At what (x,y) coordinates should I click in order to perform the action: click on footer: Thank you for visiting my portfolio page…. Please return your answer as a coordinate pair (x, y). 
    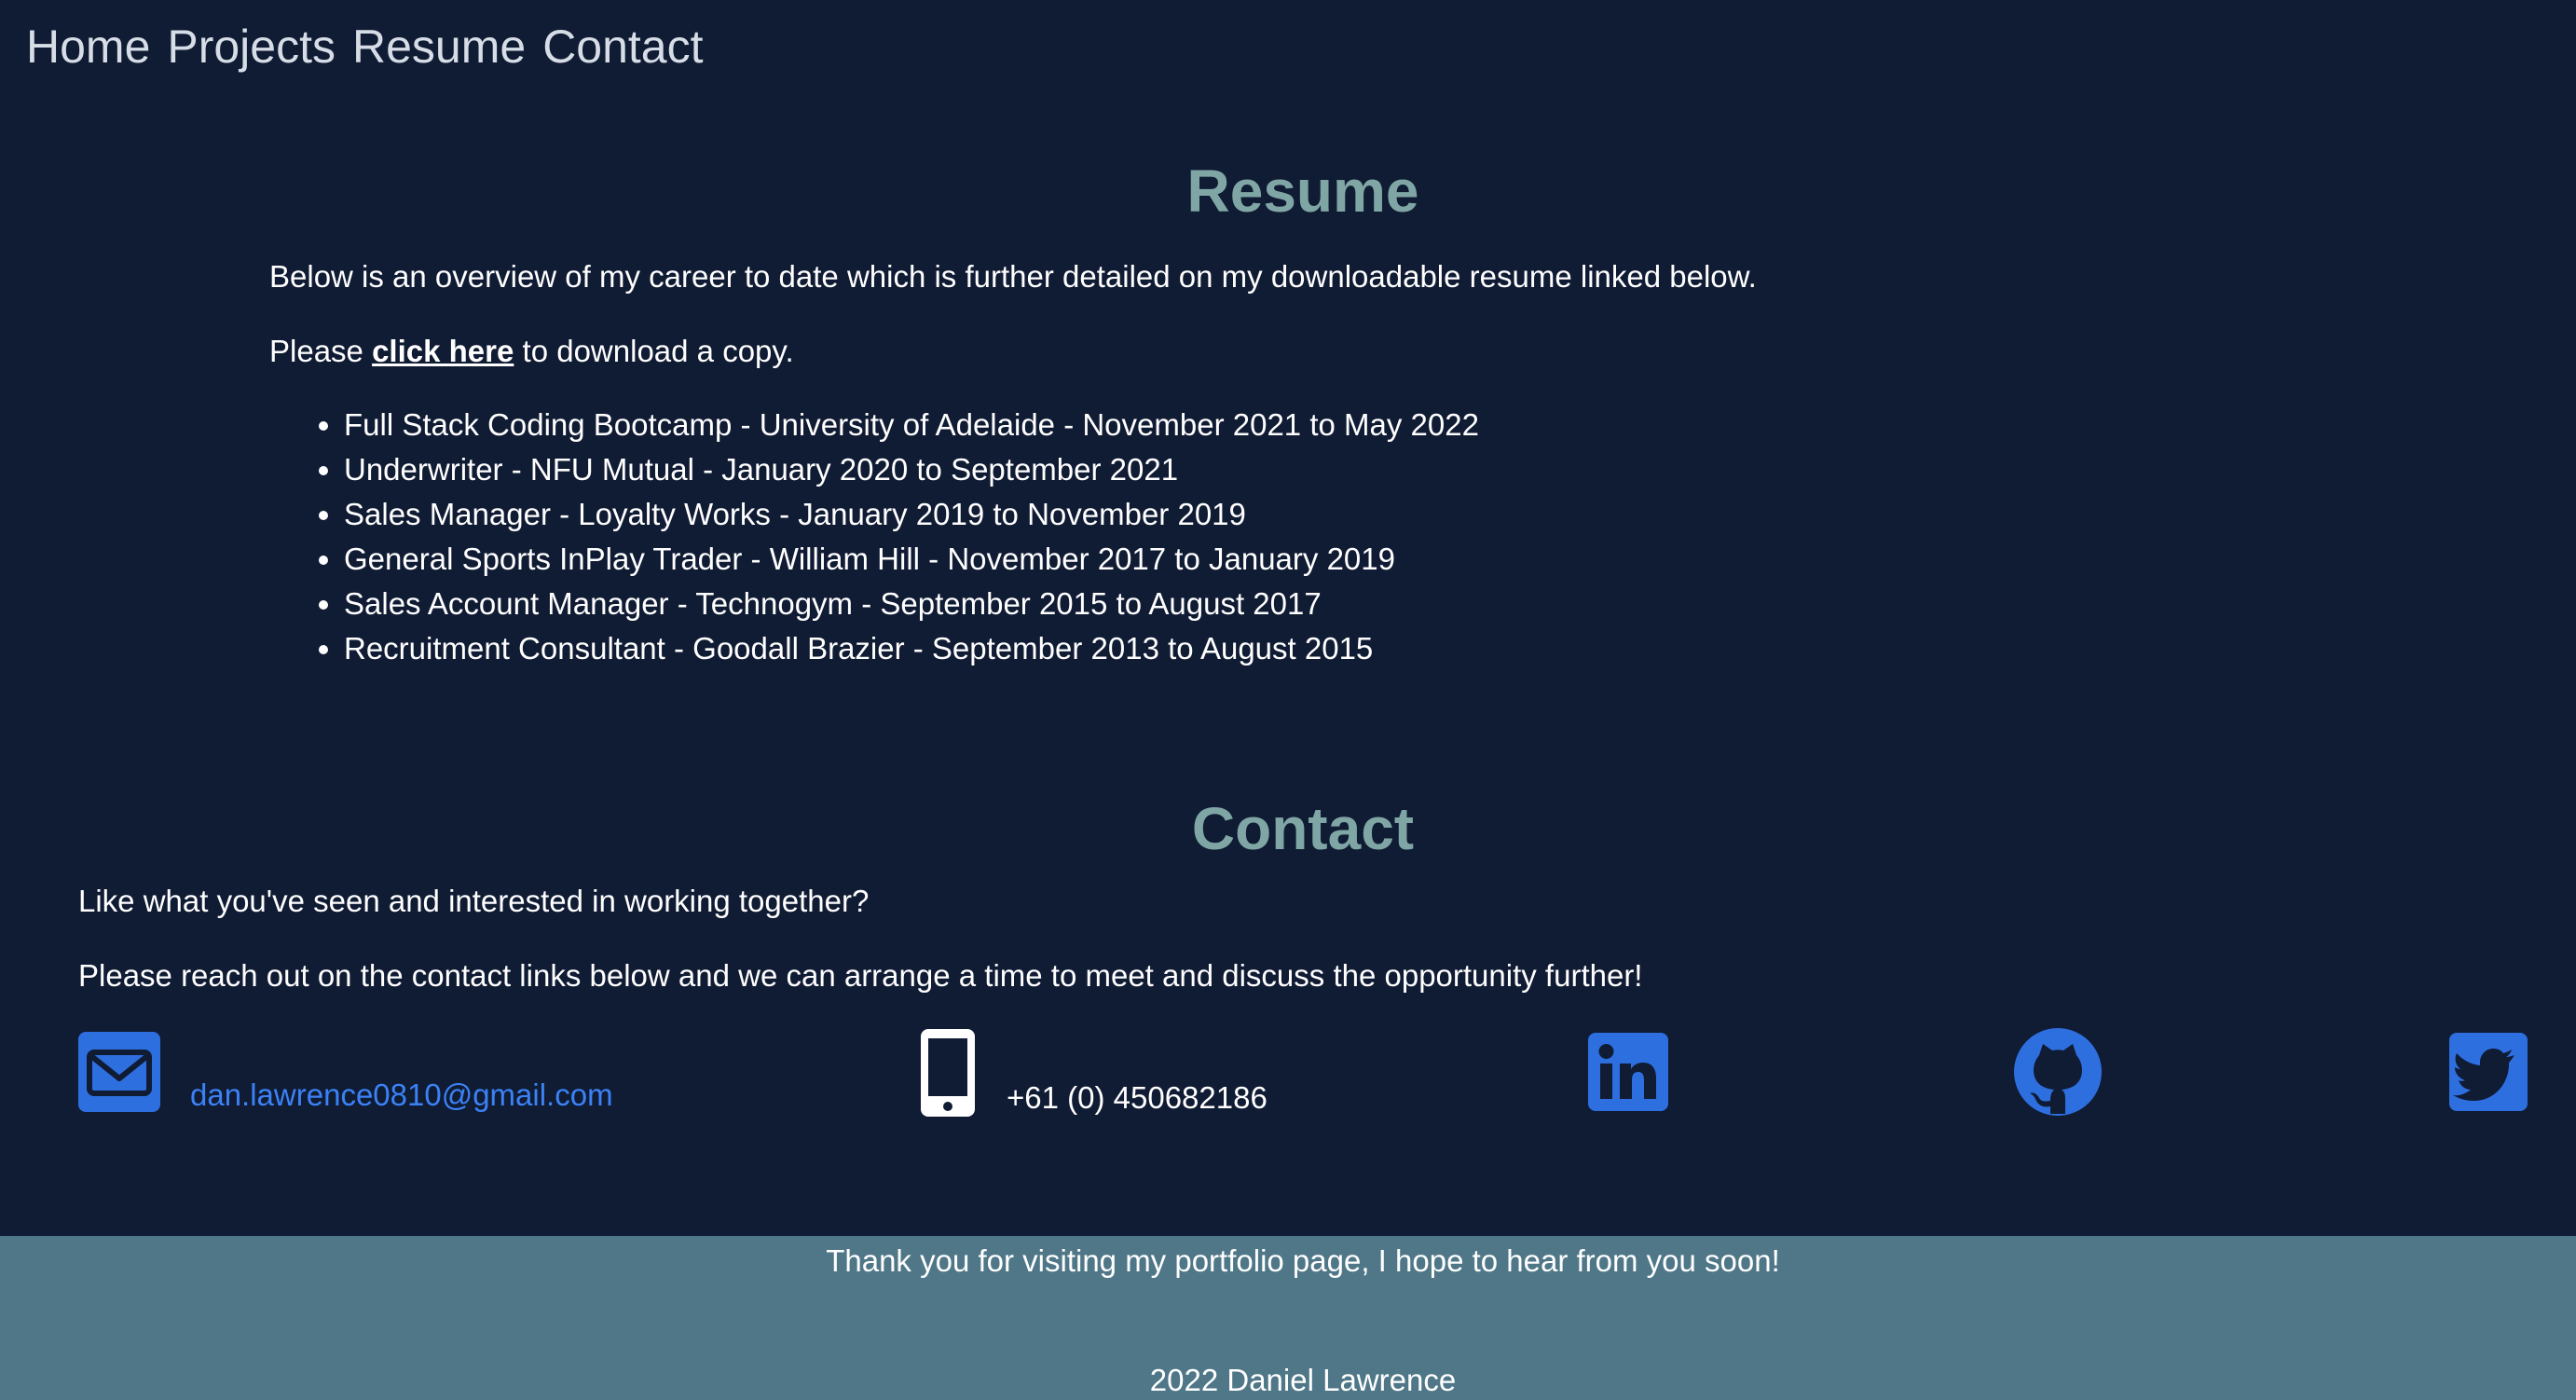
    Looking at the image, I should click on (1288, 1318).